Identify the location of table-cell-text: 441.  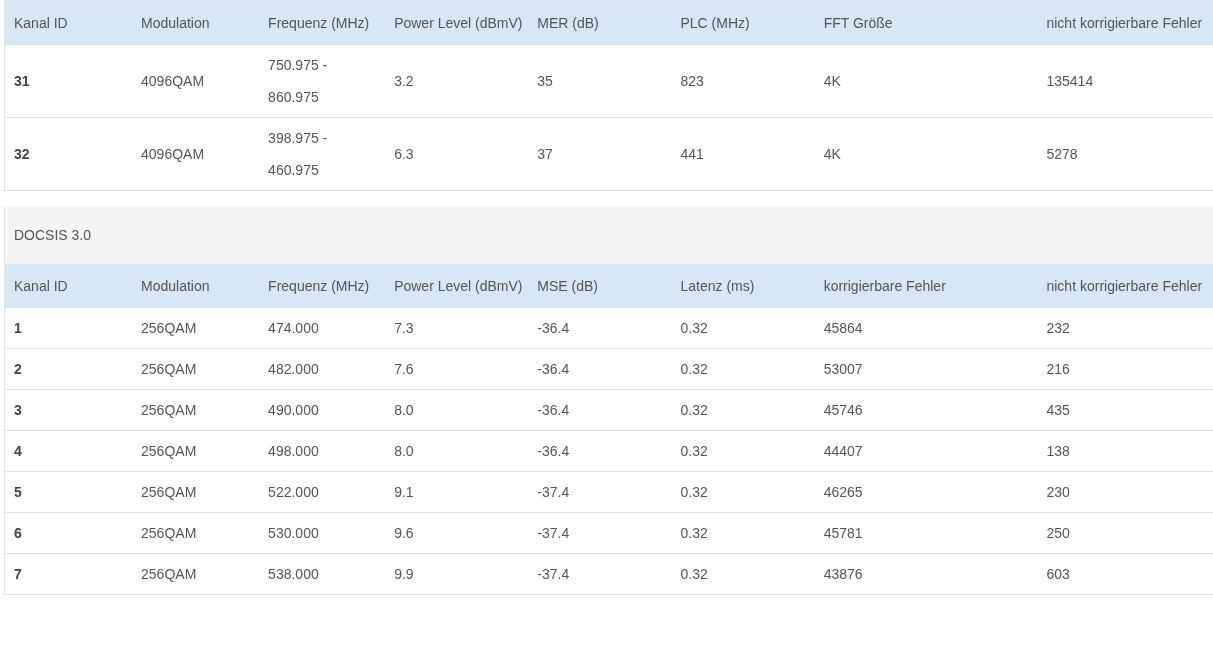
(692, 154).